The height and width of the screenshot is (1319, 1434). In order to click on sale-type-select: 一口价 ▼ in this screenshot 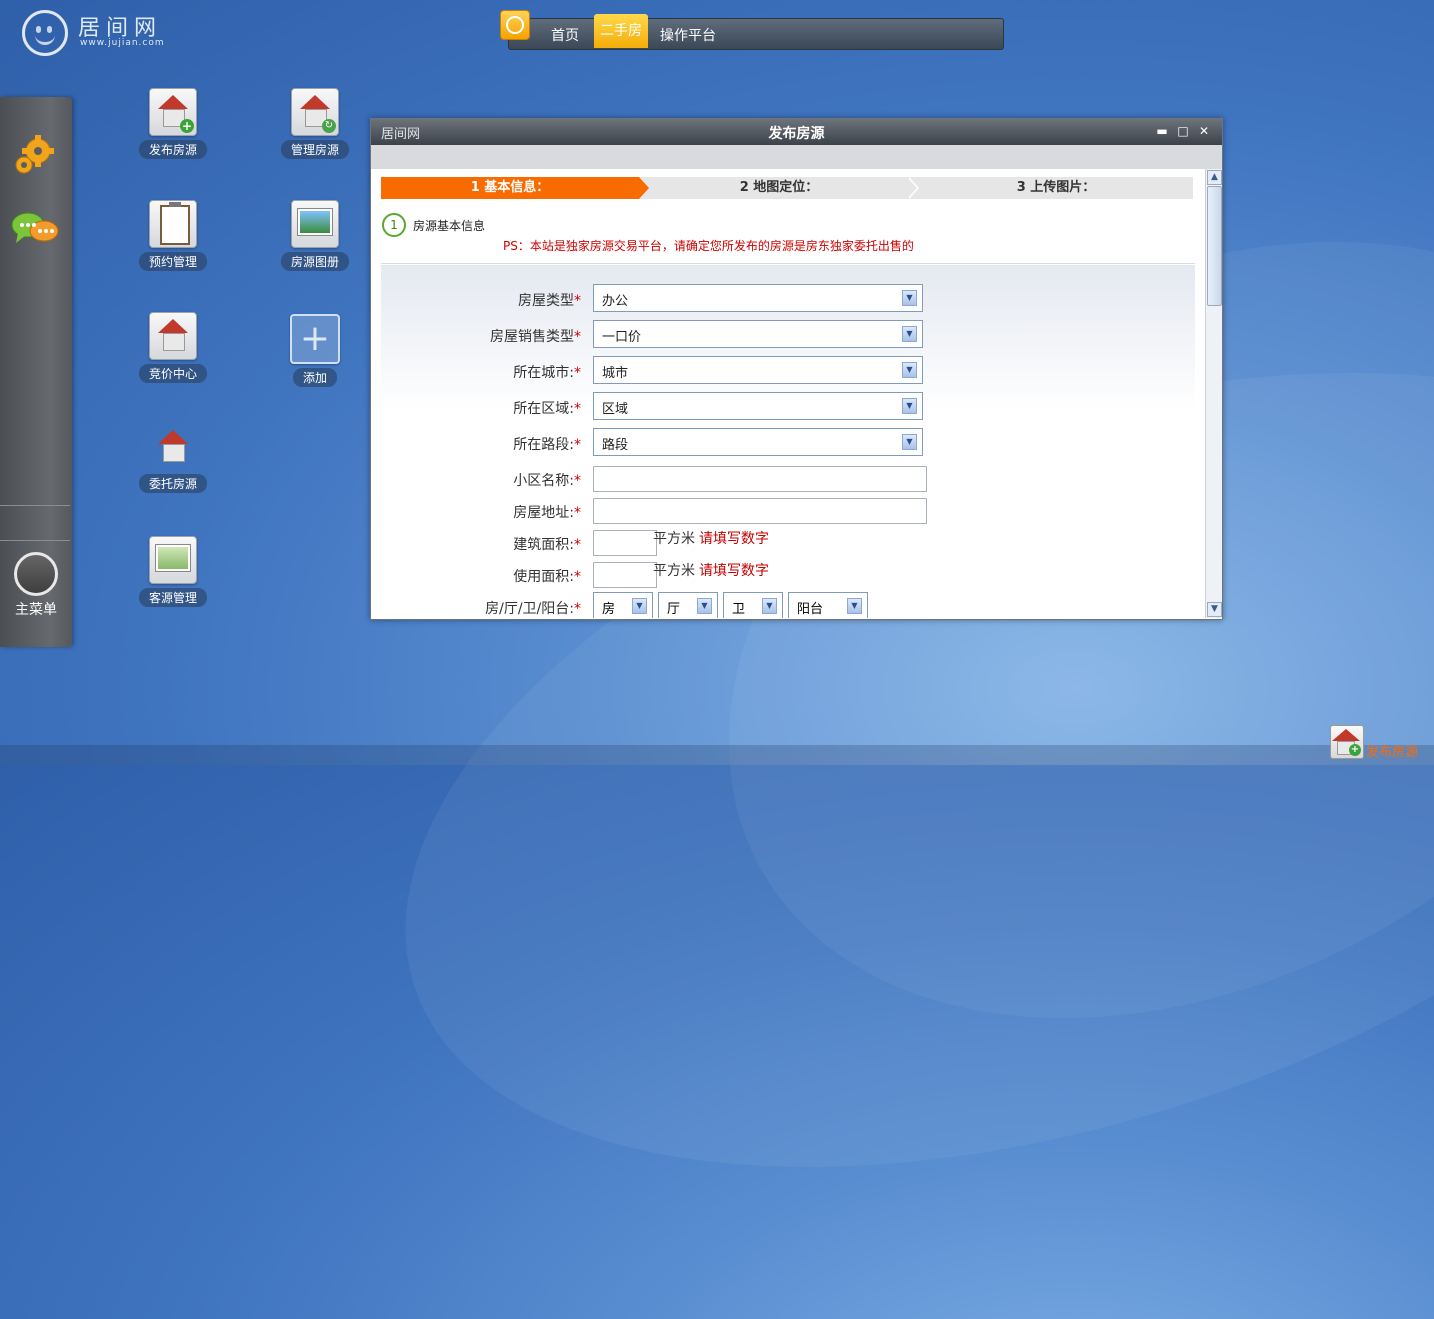, I will do `click(758, 334)`.